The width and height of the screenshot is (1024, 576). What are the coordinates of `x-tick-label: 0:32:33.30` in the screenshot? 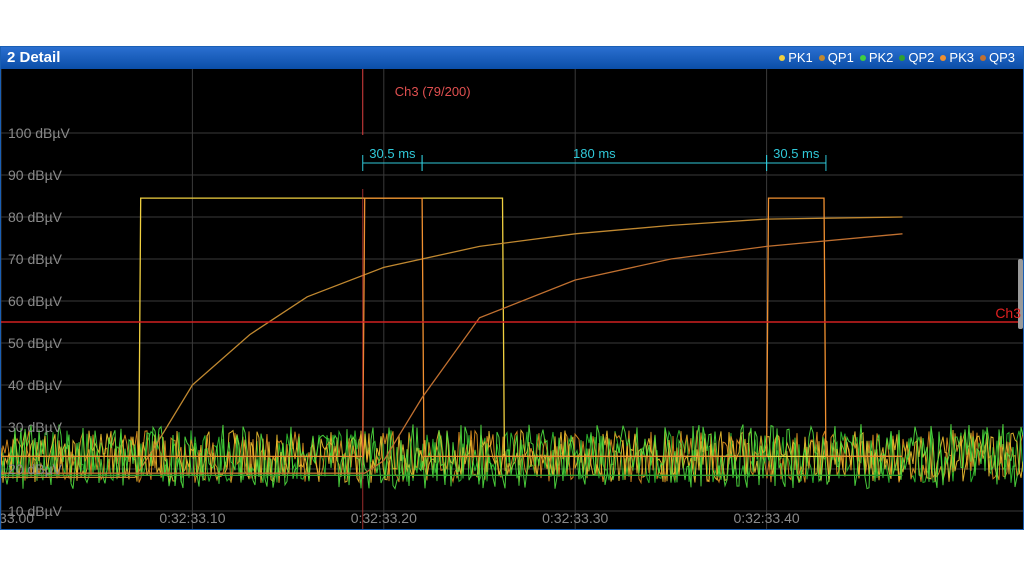 It's located at (575, 518).